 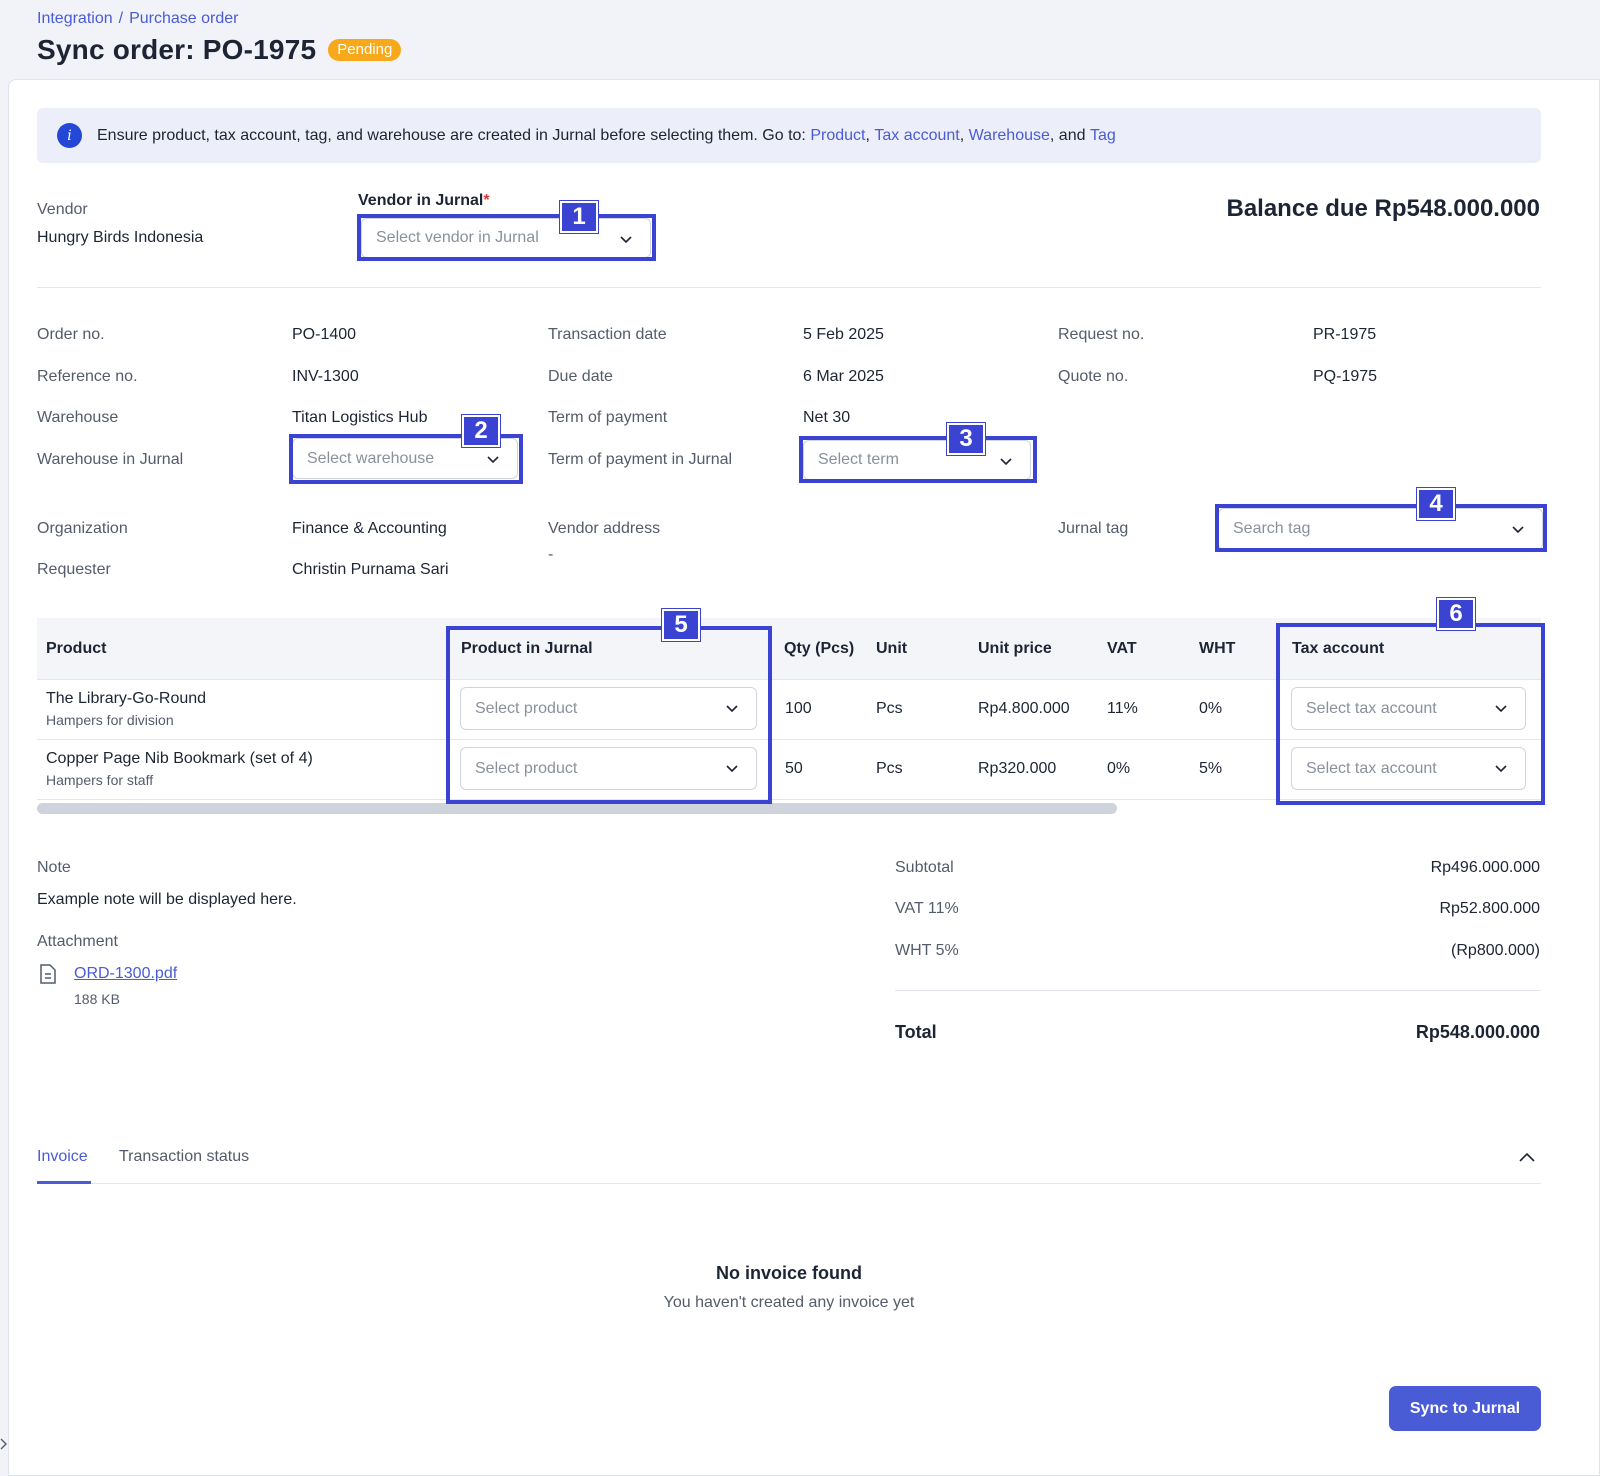 What do you see at coordinates (1217, 648) in the screenshot?
I see `col-wht: WHT` at bounding box center [1217, 648].